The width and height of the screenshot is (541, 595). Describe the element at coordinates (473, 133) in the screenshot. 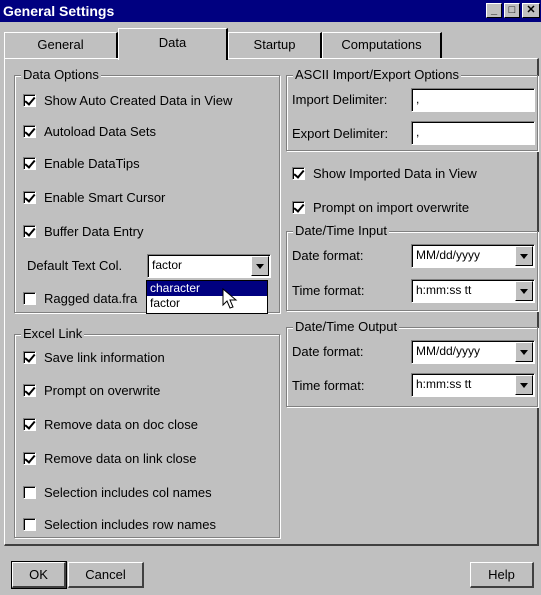

I see `export-delimiter-input: ,` at that location.